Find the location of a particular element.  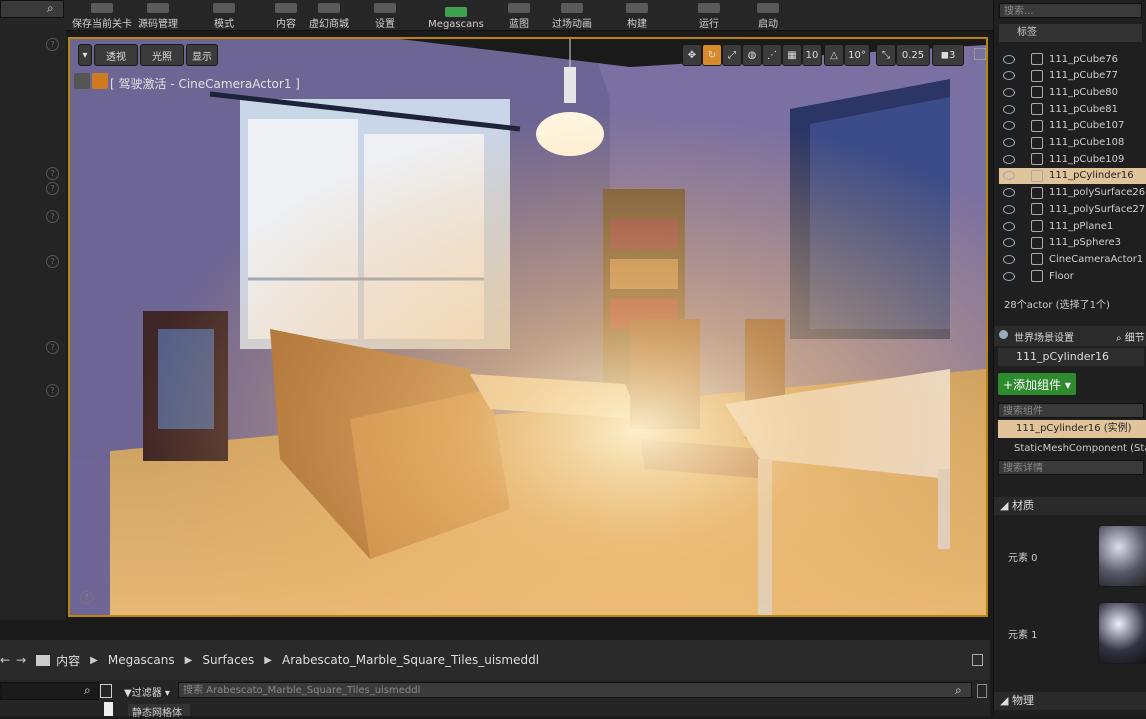

add-component-button: +添加组件 ▾ is located at coordinates (1037, 384).